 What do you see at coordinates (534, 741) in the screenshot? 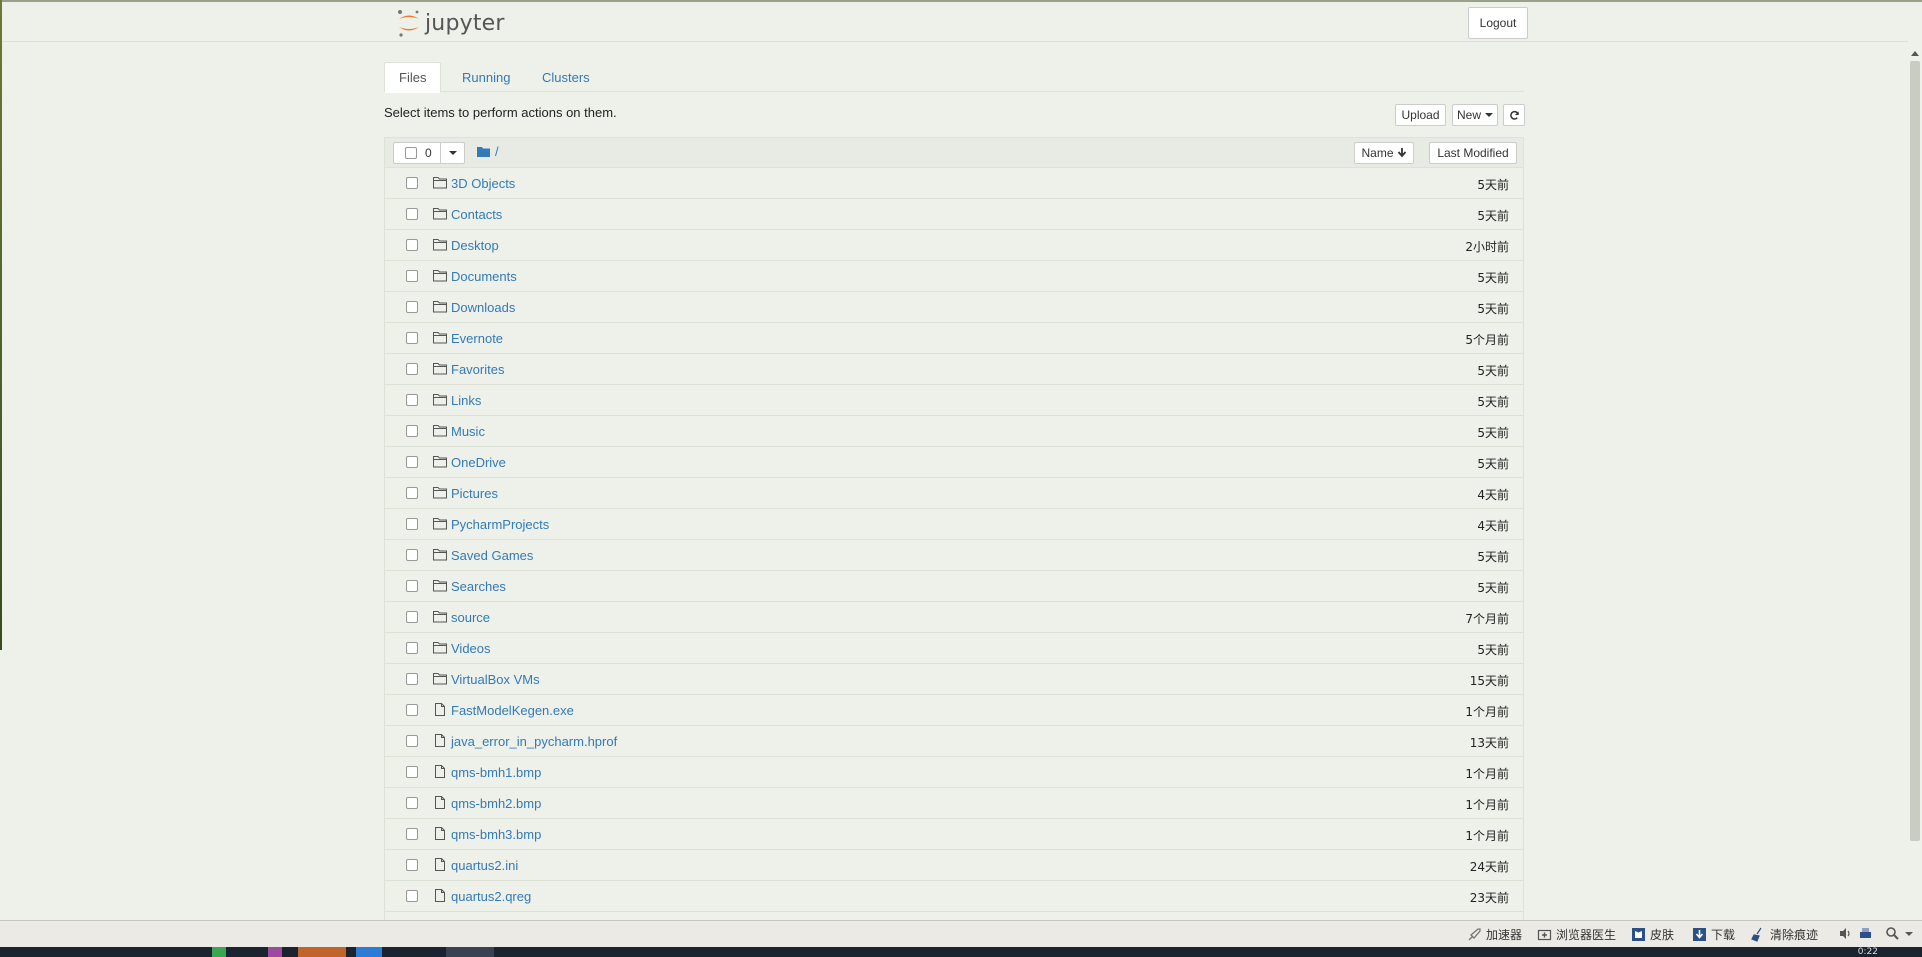
I see `item-name-link: java_error_in_pycharm.hprof` at bounding box center [534, 741].